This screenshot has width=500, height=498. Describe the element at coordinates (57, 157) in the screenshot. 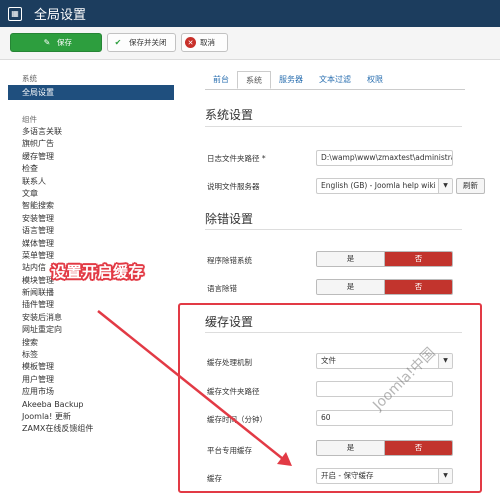

I see `sidebar-item: 缓存管理` at that location.